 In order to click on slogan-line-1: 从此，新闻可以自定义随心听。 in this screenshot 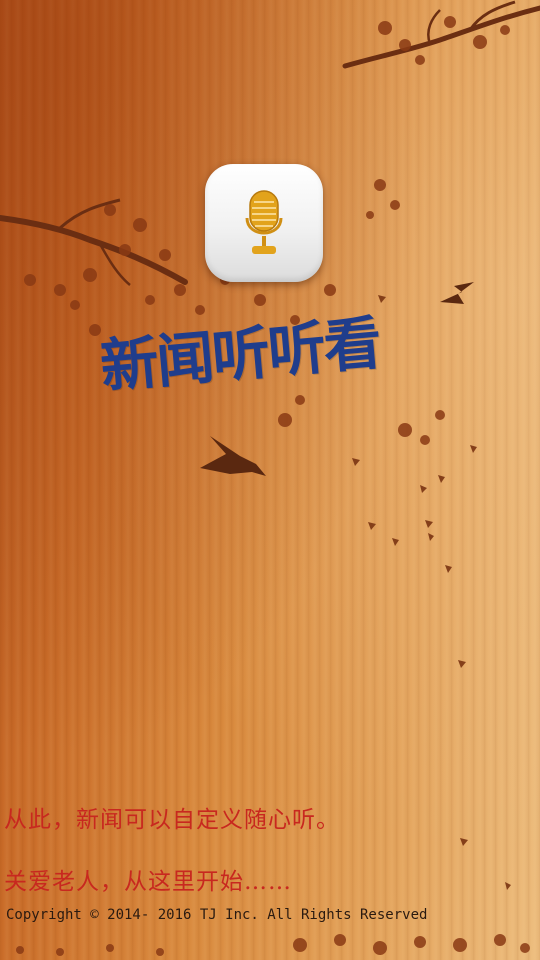, I will do `click(172, 820)`.